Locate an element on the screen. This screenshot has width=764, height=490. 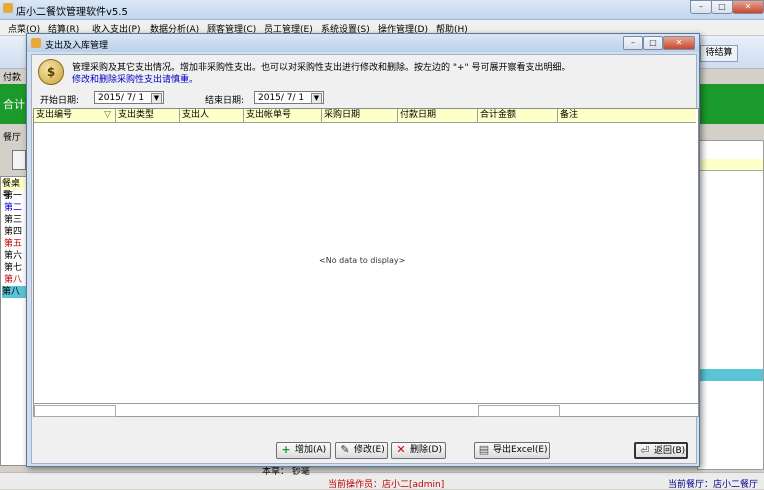
column-payer: 支出人 is located at coordinates (212, 115).